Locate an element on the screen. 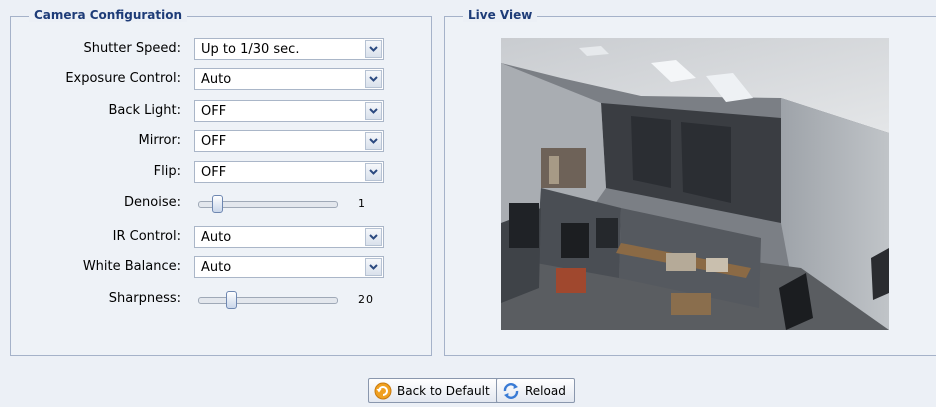 The width and height of the screenshot is (936, 407). shutter-speed-select: Up to 1/30 sec. is located at coordinates (289, 49).